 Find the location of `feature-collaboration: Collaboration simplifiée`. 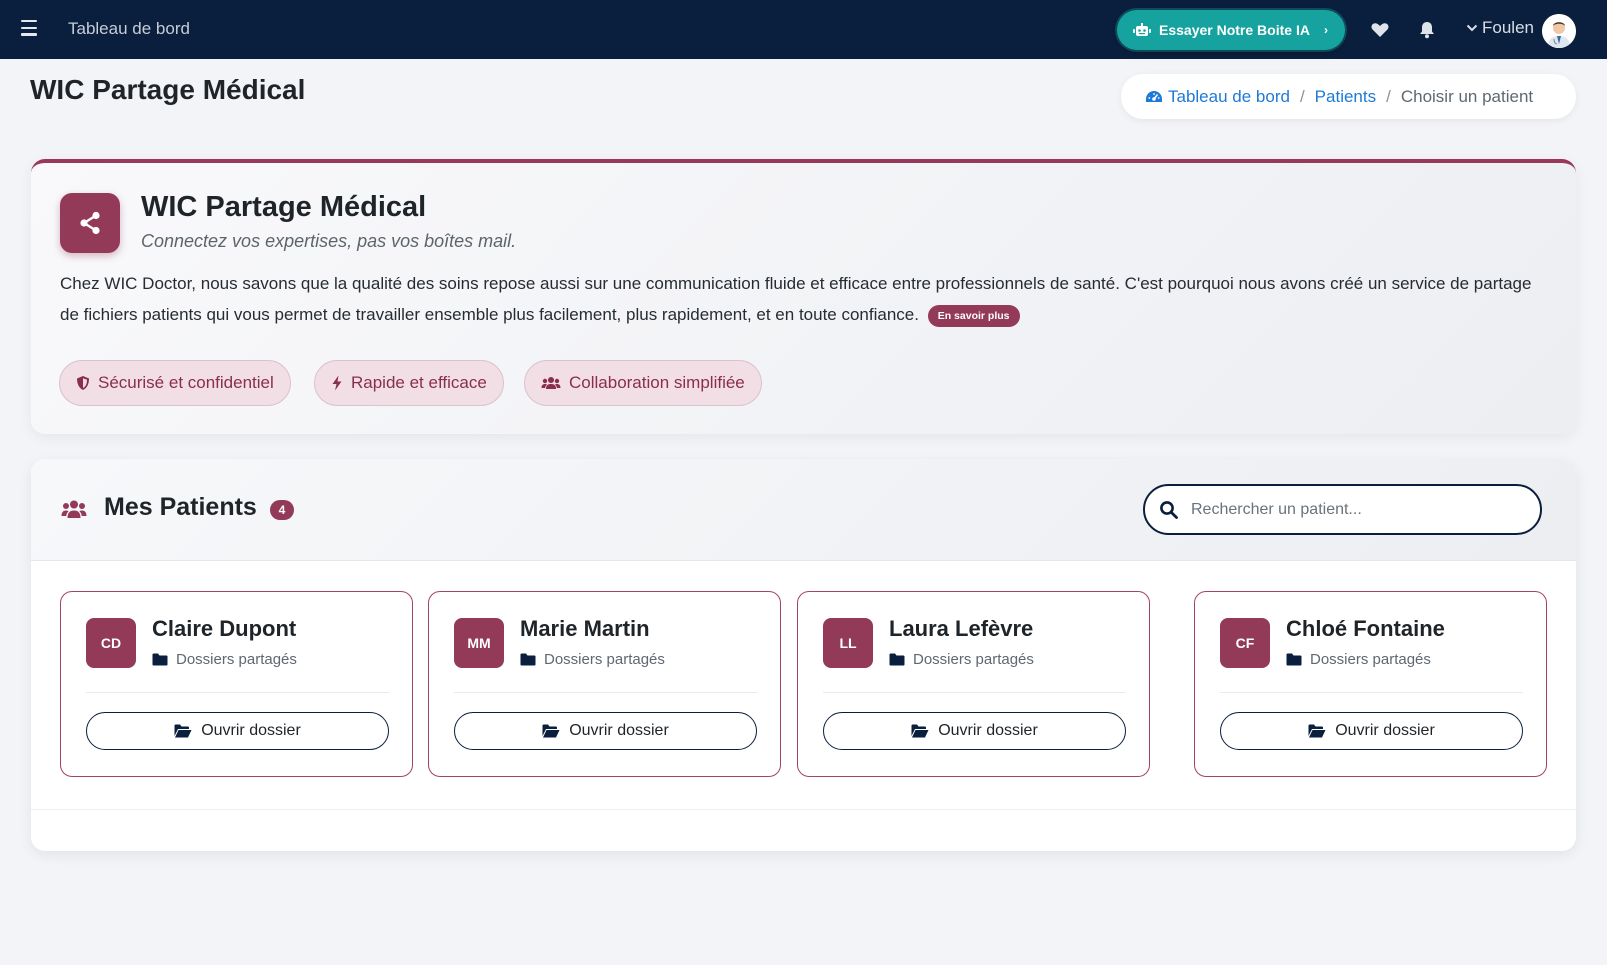

feature-collaboration: Collaboration simplifiée is located at coordinates (643, 383).